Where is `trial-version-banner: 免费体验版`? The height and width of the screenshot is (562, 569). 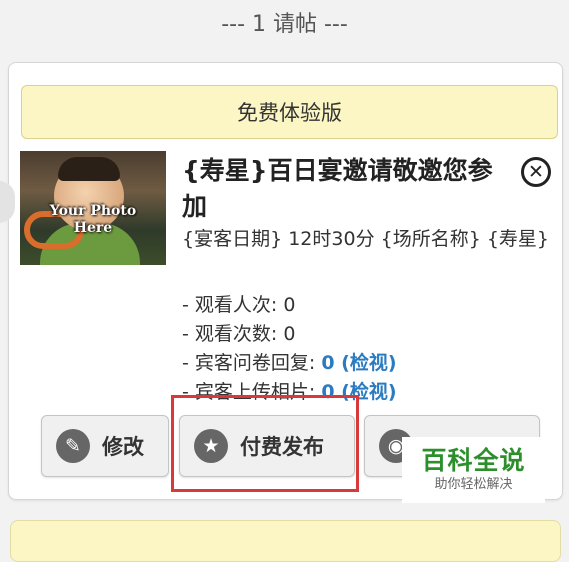
trial-version-banner: 免费体验版 is located at coordinates (289, 112).